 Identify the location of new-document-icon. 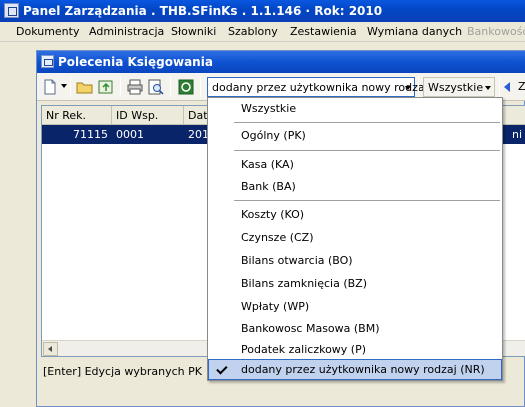
(50, 87).